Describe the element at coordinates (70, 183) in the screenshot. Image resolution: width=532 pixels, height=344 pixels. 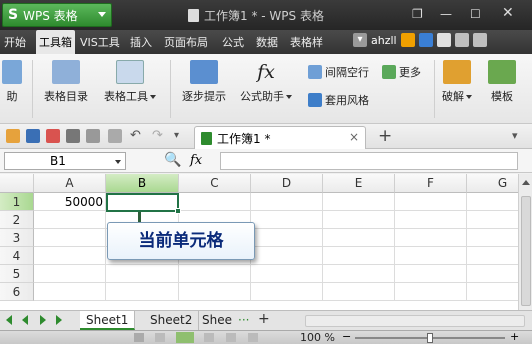
I see `column-header-a: A` at that location.